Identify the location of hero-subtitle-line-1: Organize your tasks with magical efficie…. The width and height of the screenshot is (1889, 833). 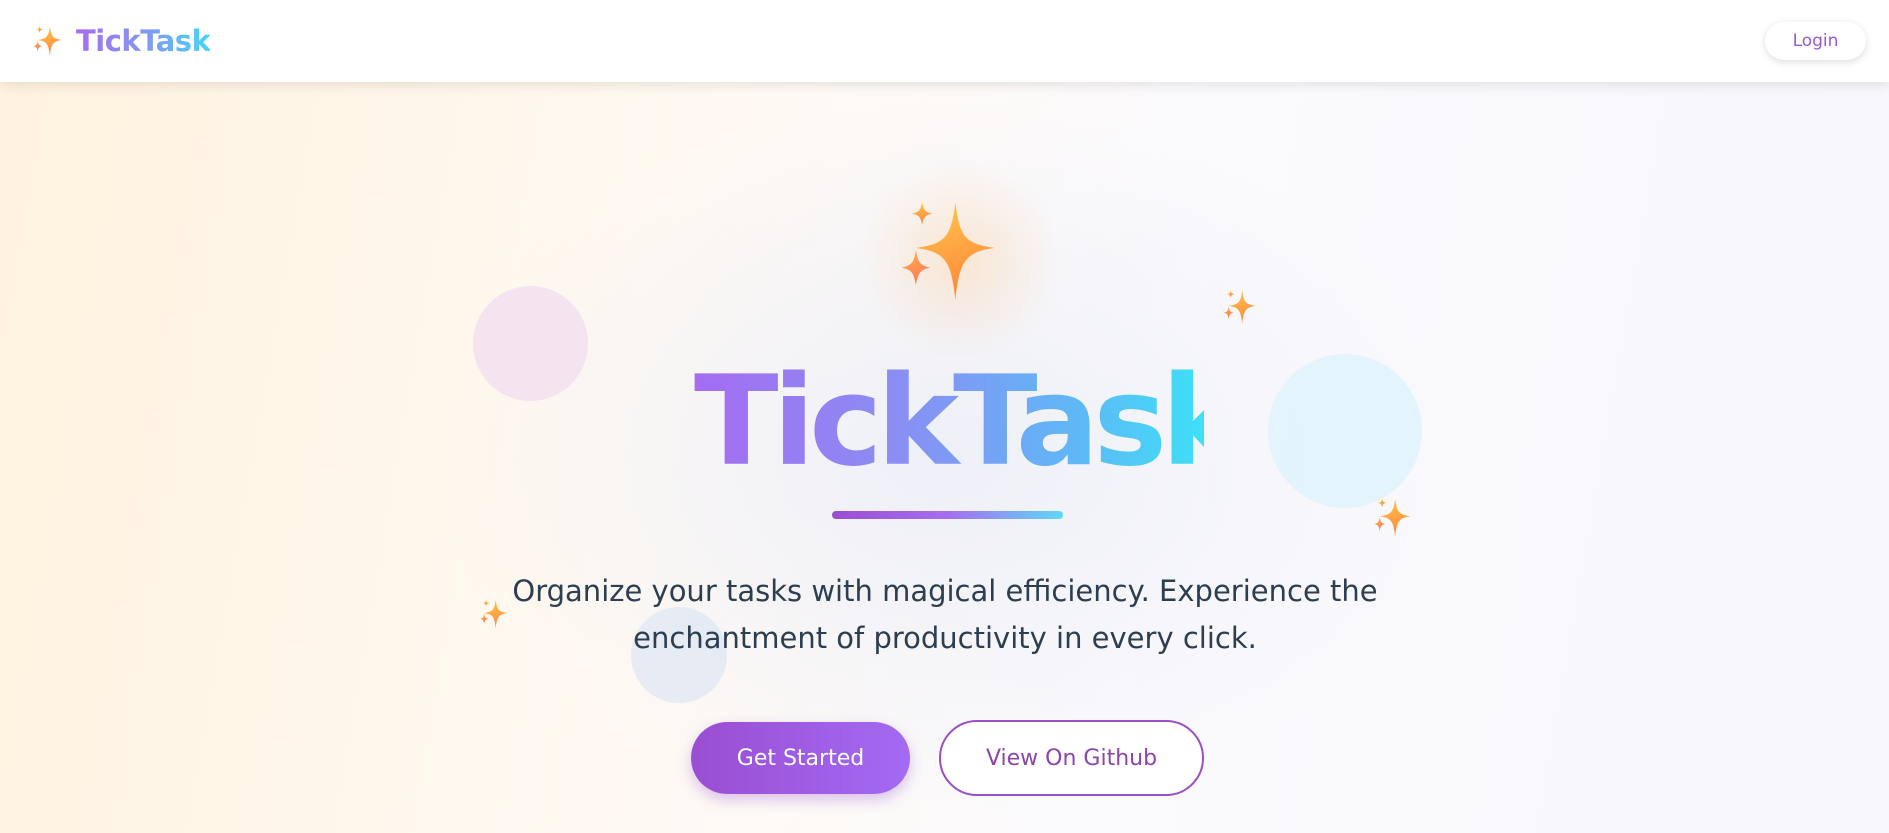
(945, 591).